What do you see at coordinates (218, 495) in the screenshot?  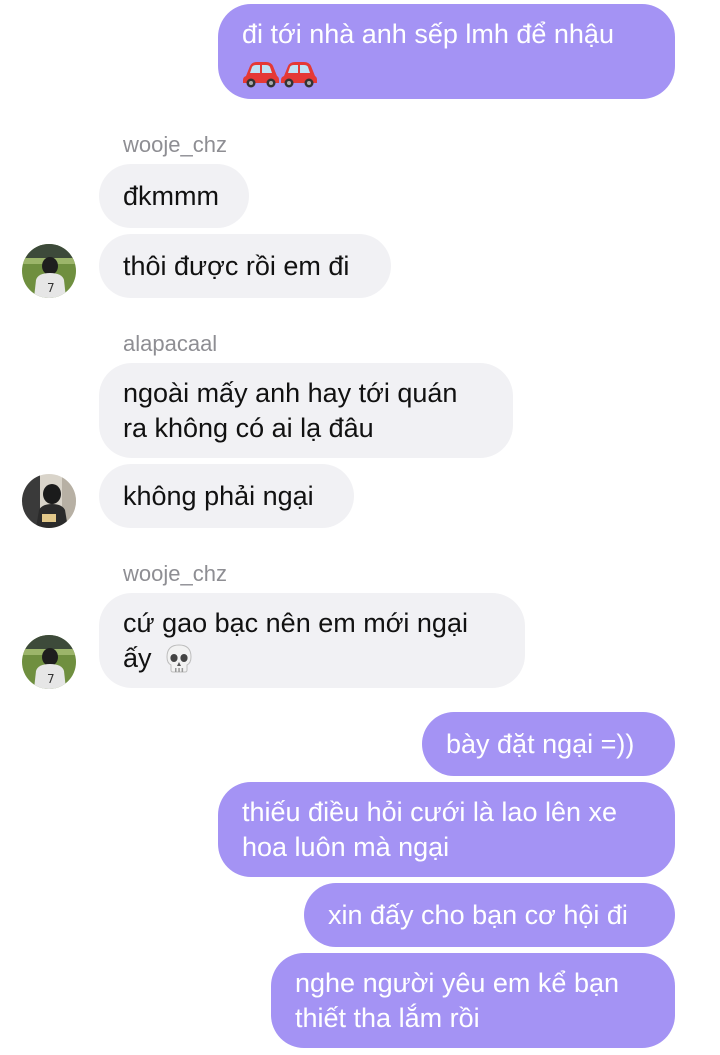 I see `message-text: không phải ngại` at bounding box center [218, 495].